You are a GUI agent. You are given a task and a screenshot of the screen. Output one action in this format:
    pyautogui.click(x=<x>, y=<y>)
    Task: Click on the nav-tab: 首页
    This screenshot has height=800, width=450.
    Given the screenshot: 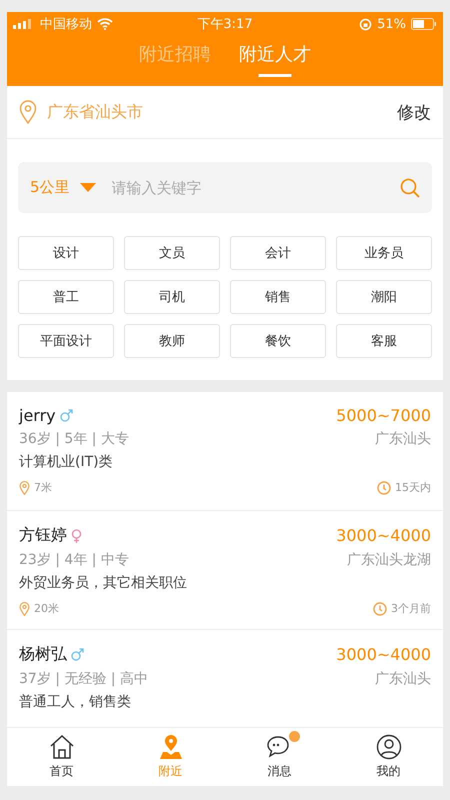 What is the action you would take?
    pyautogui.click(x=61, y=757)
    